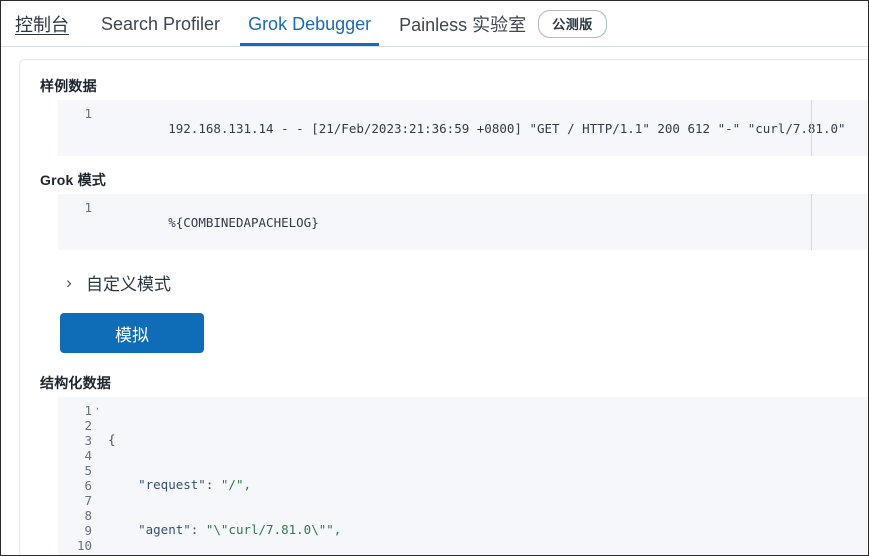 The image size is (869, 556). I want to click on tab-search-profiler: Search Profiler, so click(160, 24).